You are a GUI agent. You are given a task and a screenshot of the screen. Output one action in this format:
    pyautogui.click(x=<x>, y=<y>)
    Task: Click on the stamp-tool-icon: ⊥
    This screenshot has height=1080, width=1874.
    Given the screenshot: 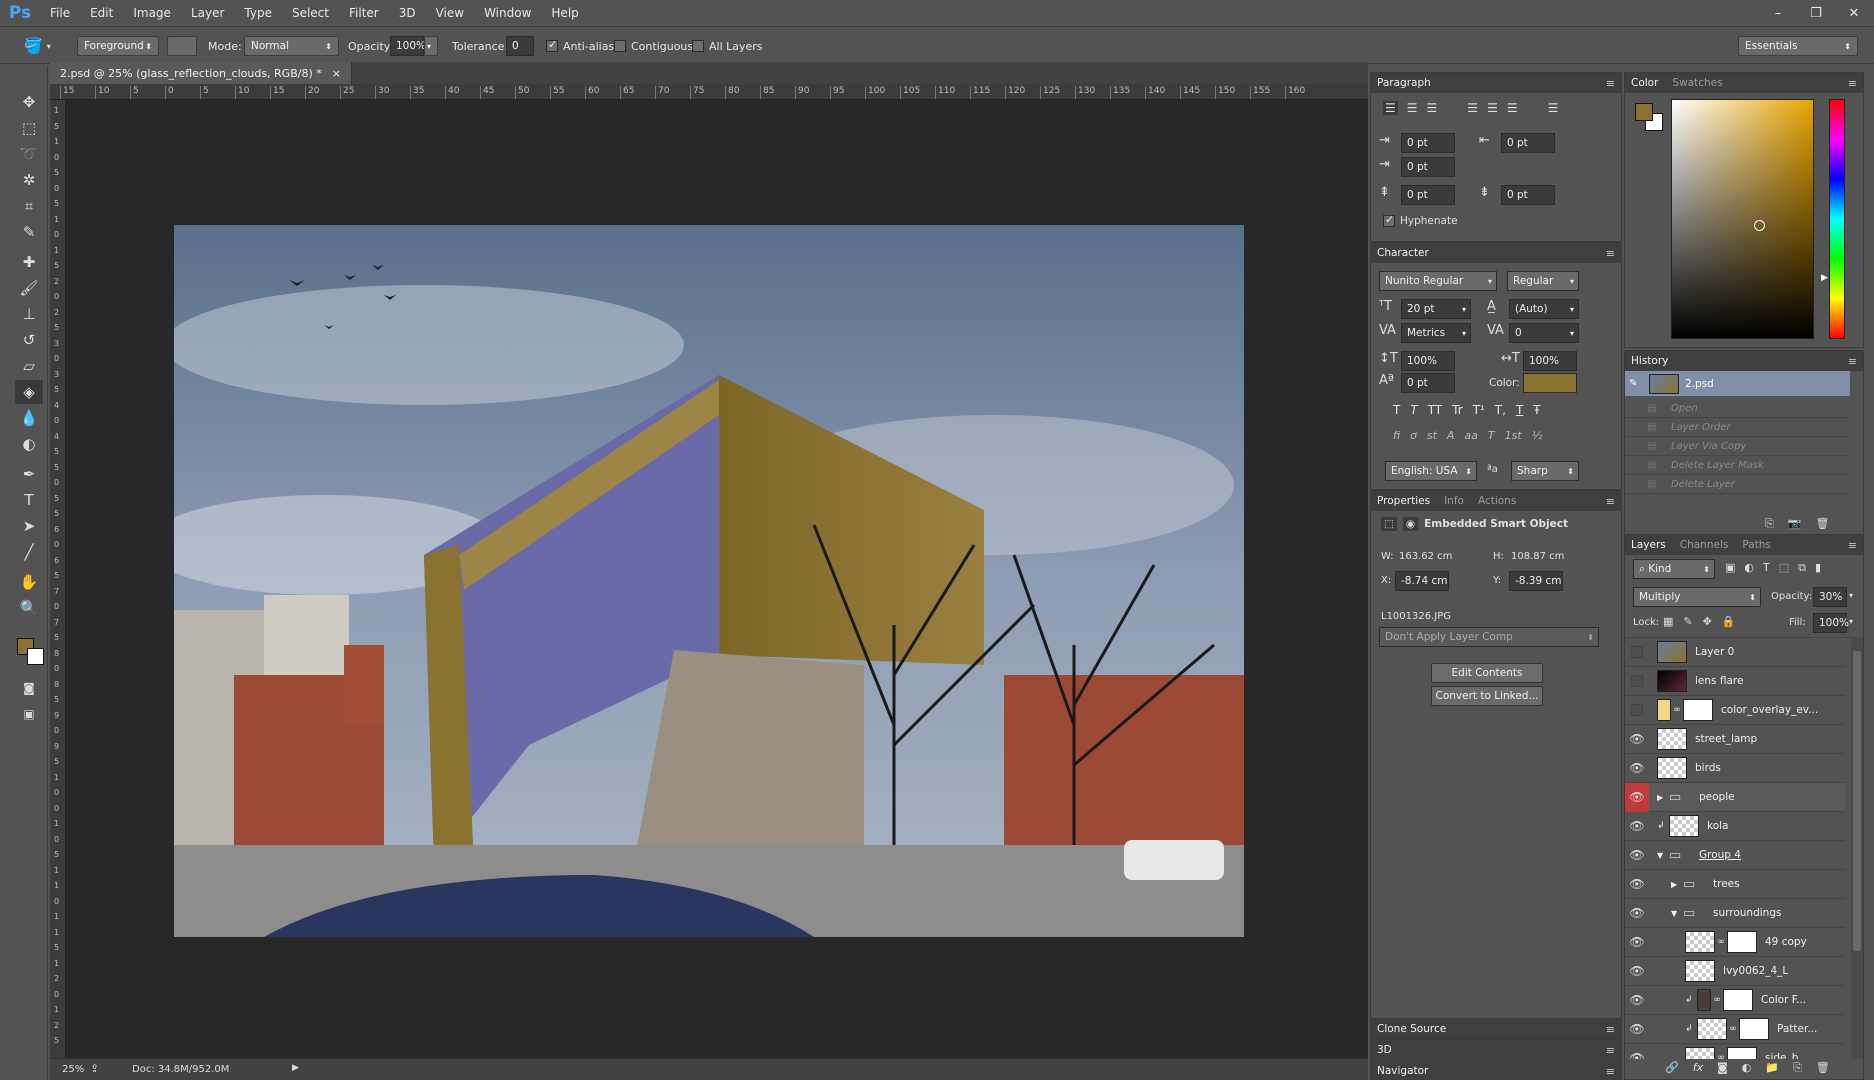 What is the action you would take?
    pyautogui.click(x=29, y=314)
    